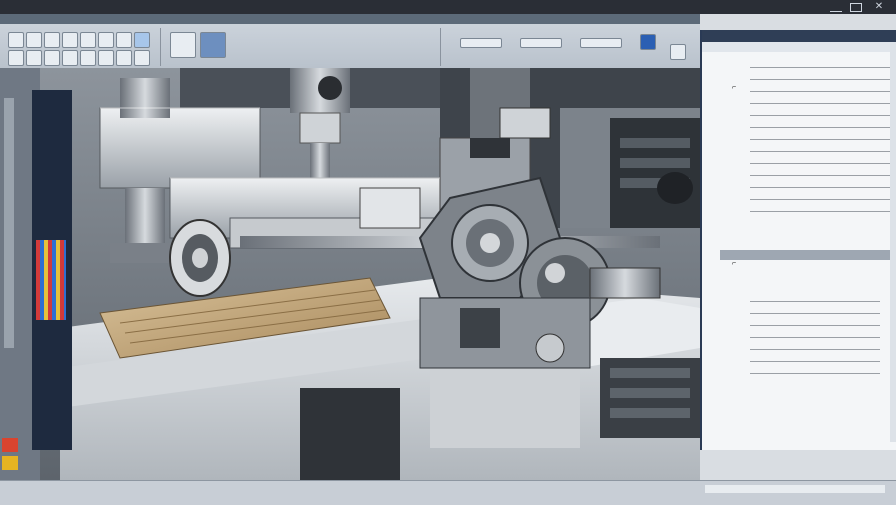 This screenshot has width=896, height=505. I want to click on nav-legend, so click(51, 280).